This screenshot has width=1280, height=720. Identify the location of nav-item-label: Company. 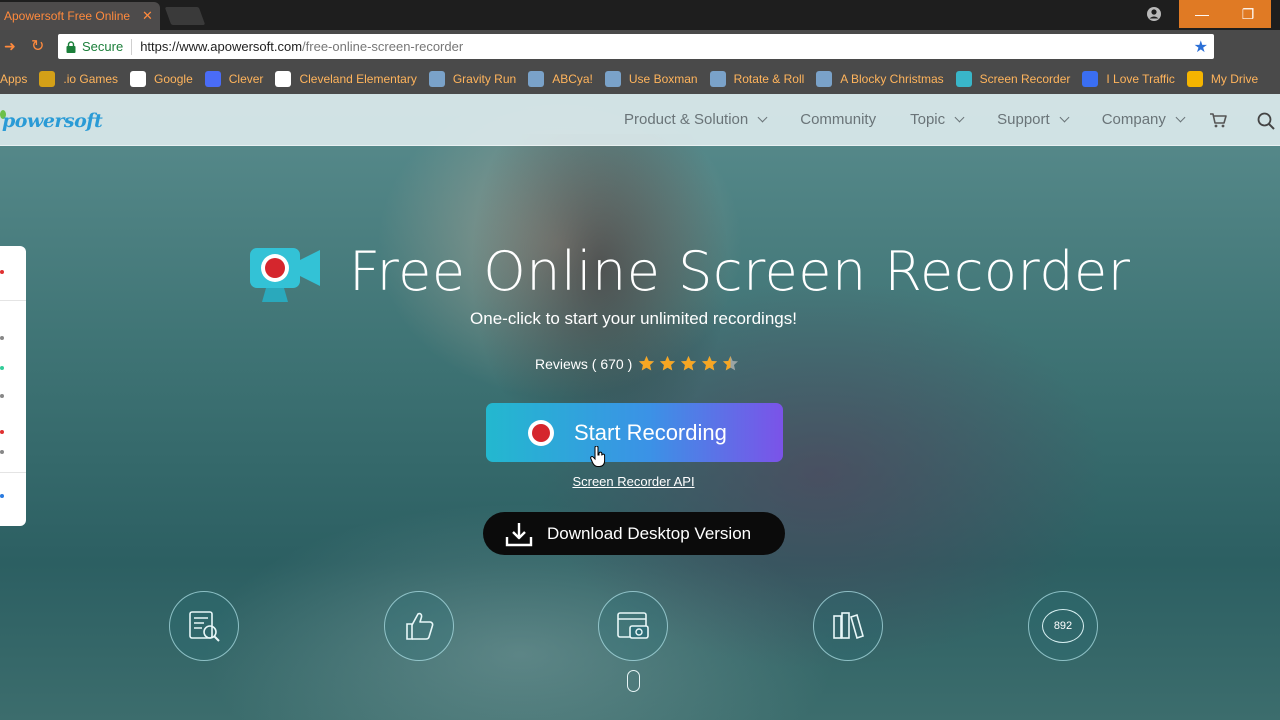
(1133, 119).